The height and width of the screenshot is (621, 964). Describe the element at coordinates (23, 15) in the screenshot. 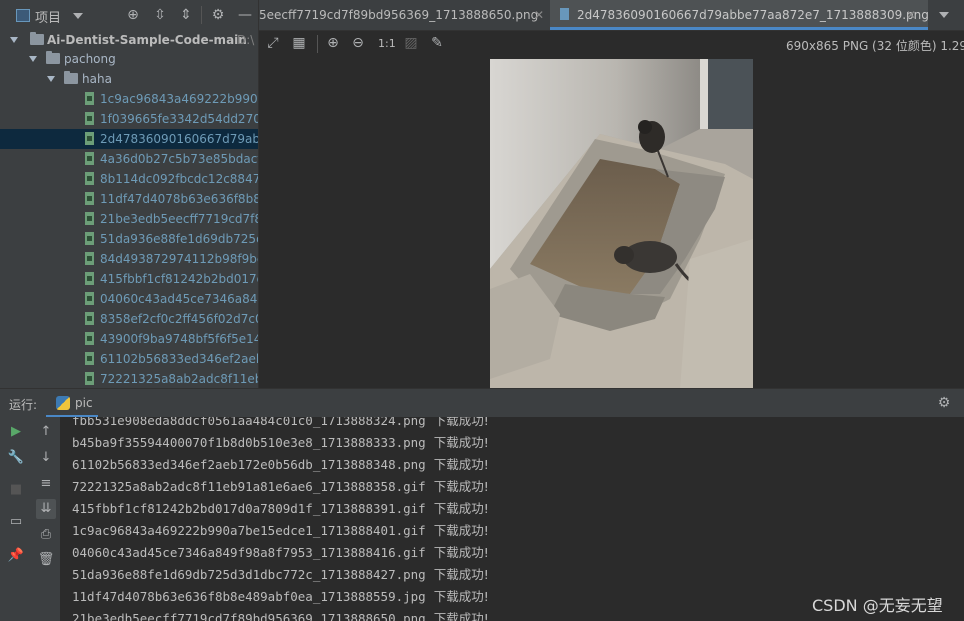

I see `project-view-icon` at that location.